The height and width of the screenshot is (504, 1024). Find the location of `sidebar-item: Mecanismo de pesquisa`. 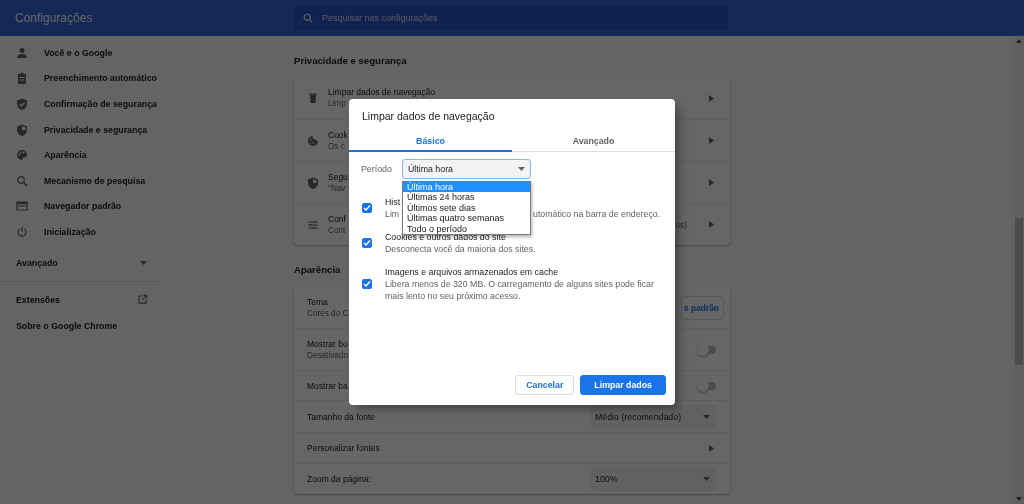

sidebar-item: Mecanismo de pesquisa is located at coordinates (130, 180).